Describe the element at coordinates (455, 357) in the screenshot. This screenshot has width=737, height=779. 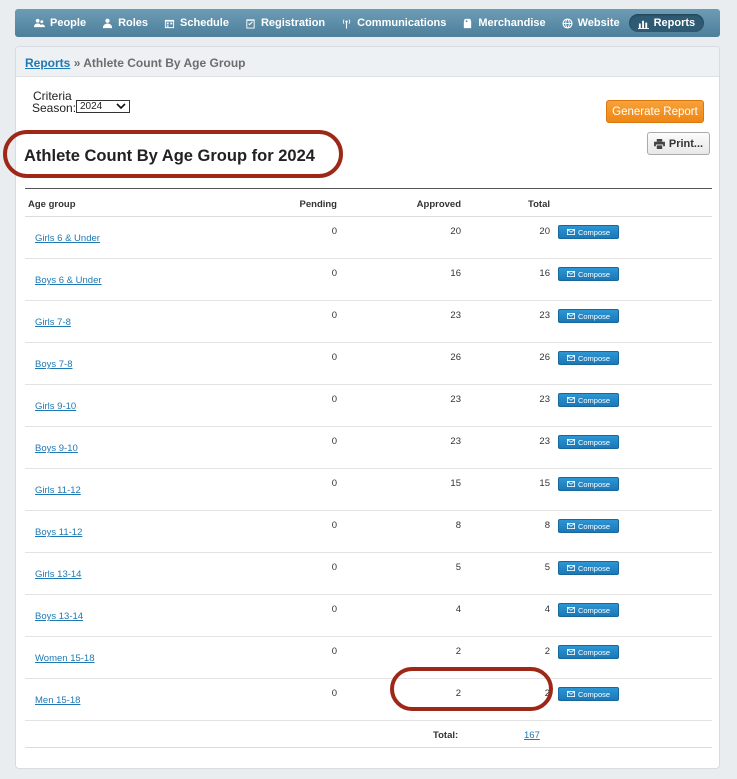
I see `approved-count: 26` at that location.